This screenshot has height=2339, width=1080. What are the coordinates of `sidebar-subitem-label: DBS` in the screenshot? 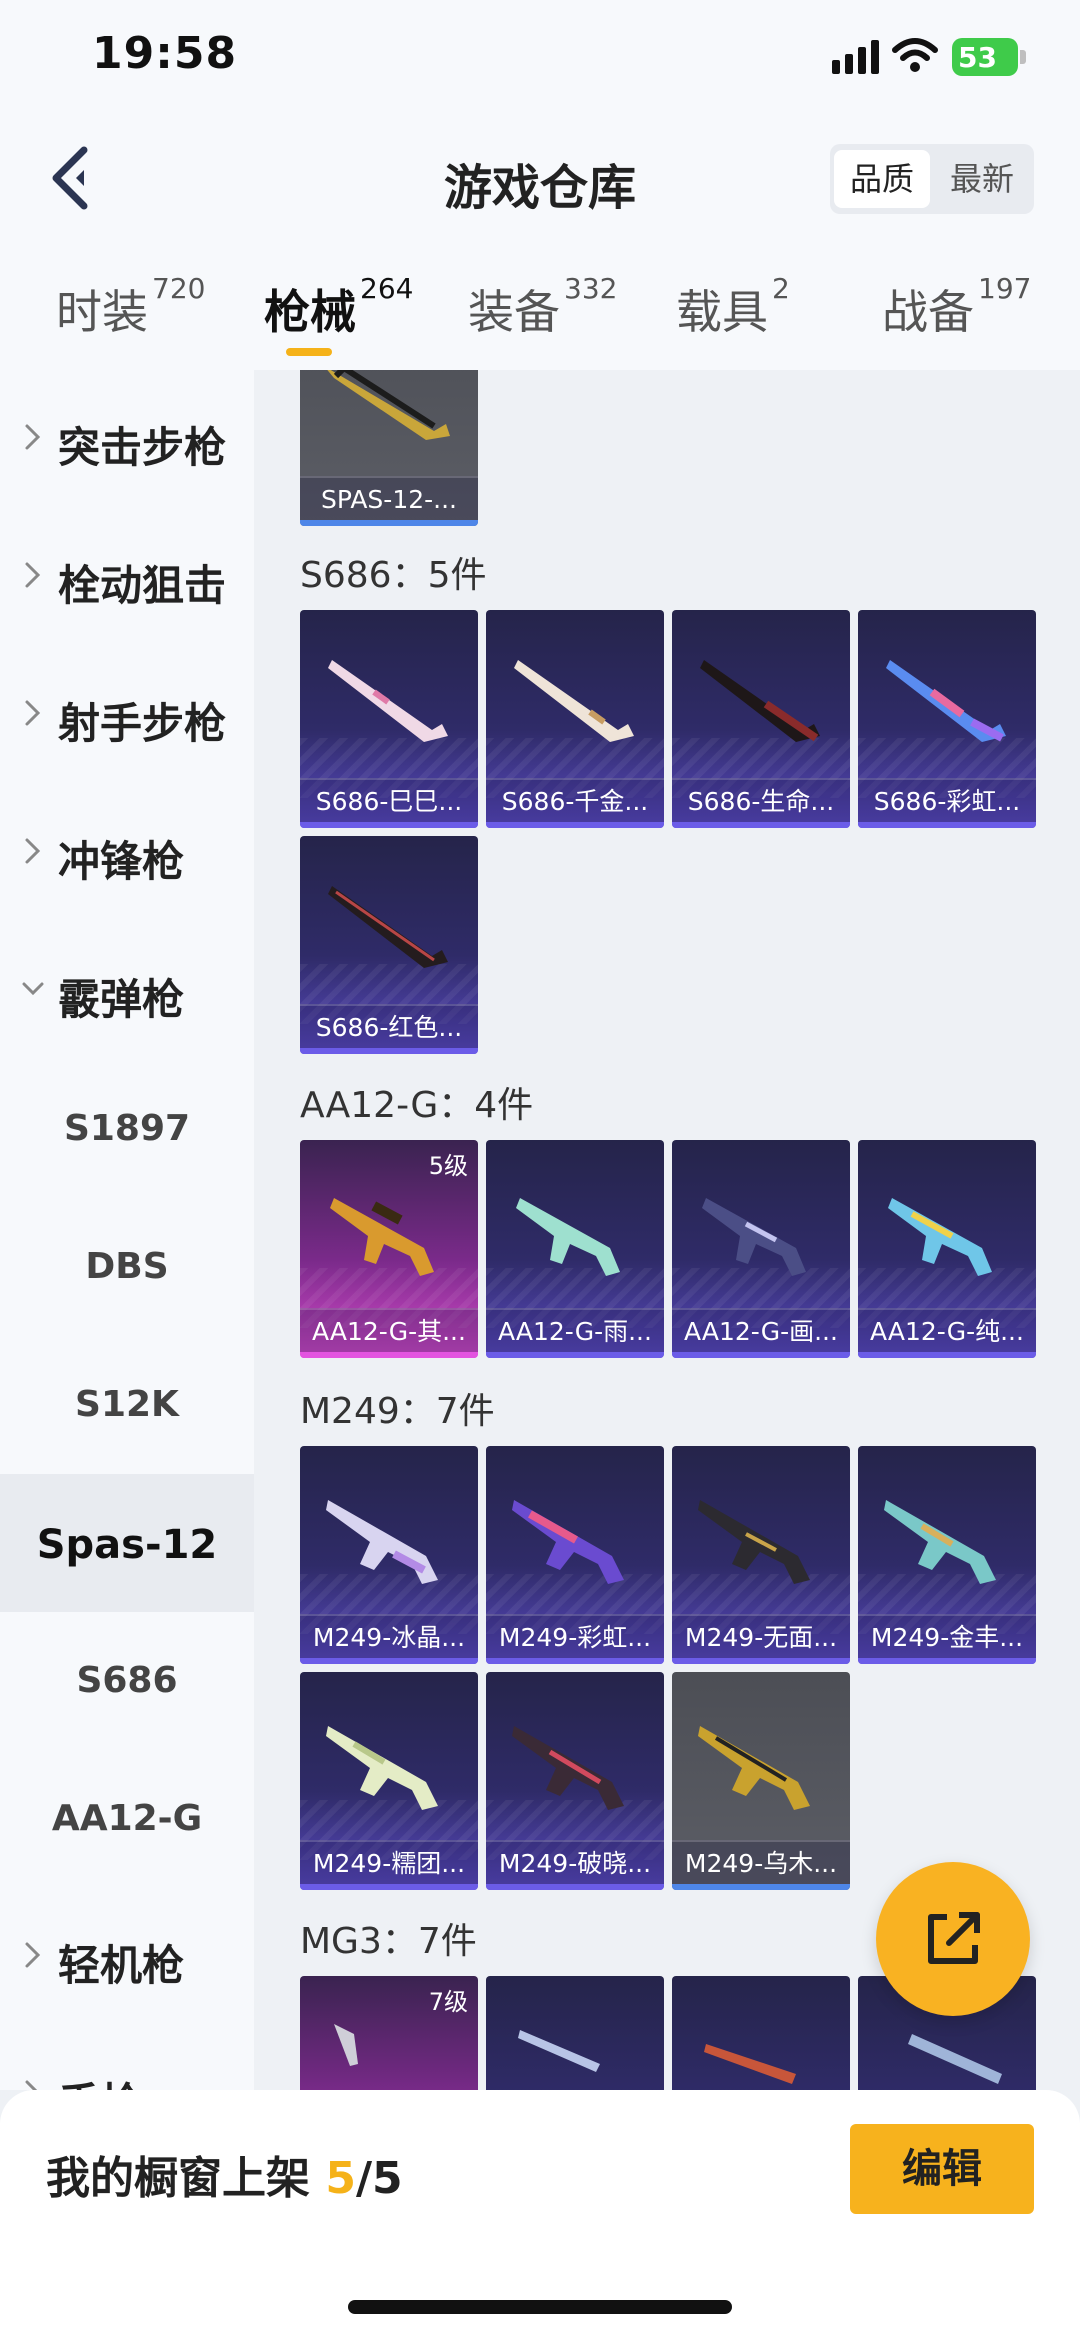 It's located at (127, 1266).